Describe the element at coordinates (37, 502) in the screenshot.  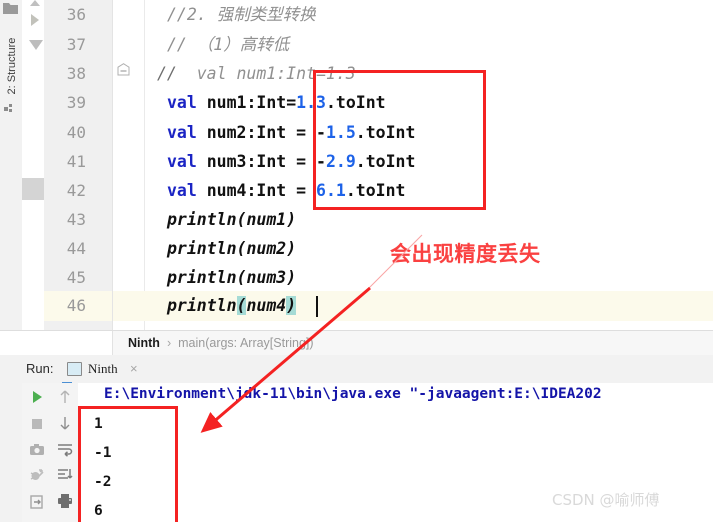
I see `export-icon` at that location.